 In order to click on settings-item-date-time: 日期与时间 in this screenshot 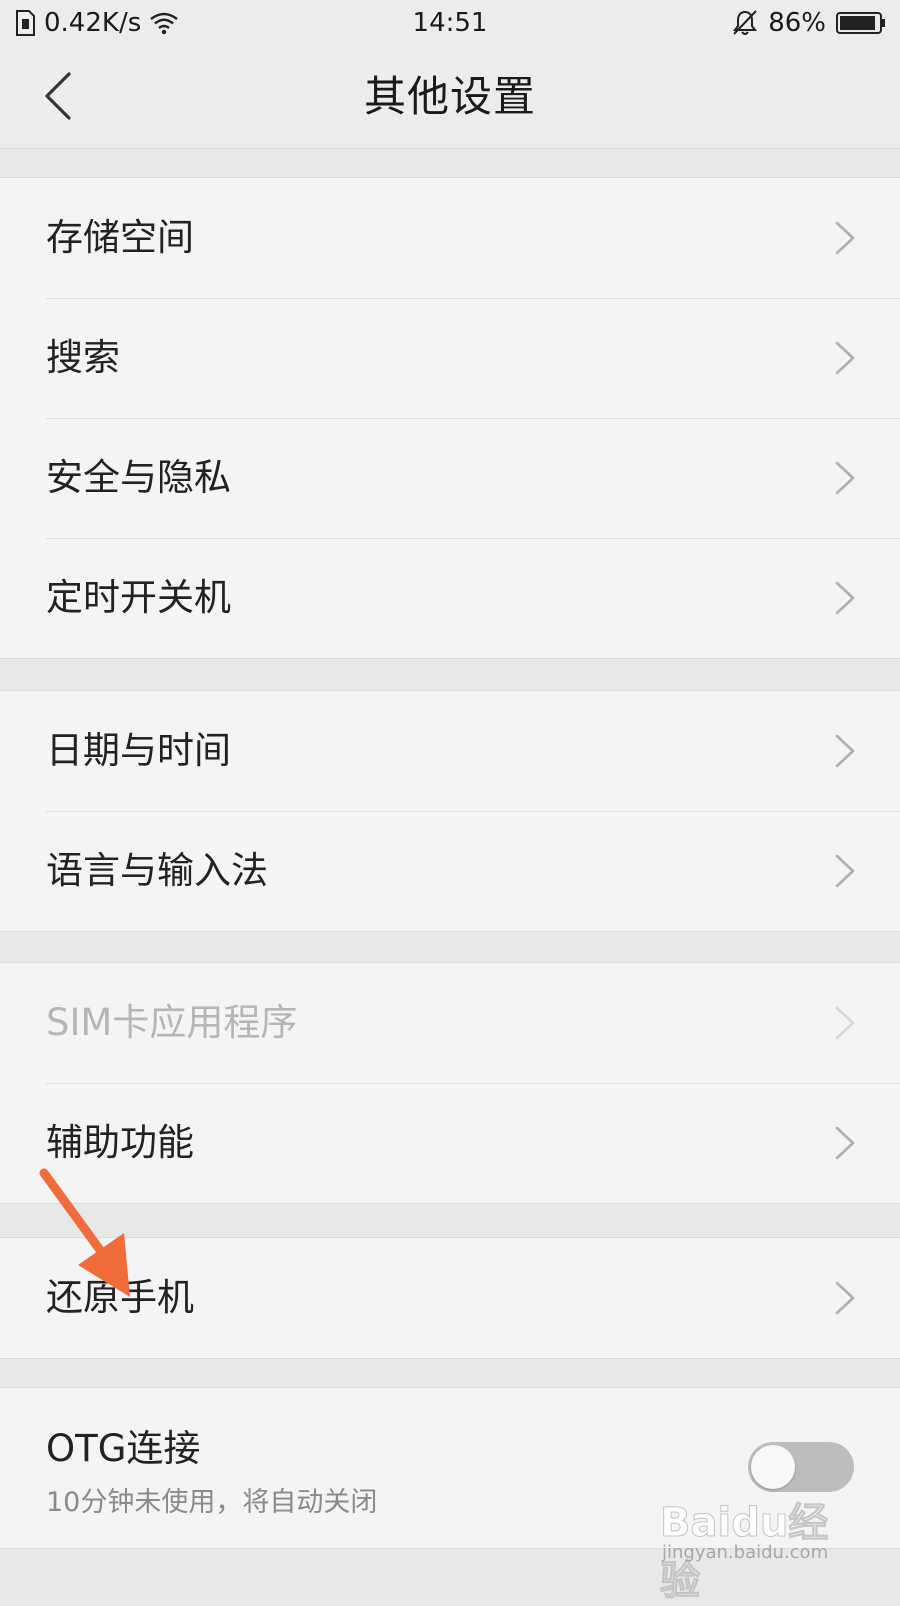, I will do `click(450, 751)`.